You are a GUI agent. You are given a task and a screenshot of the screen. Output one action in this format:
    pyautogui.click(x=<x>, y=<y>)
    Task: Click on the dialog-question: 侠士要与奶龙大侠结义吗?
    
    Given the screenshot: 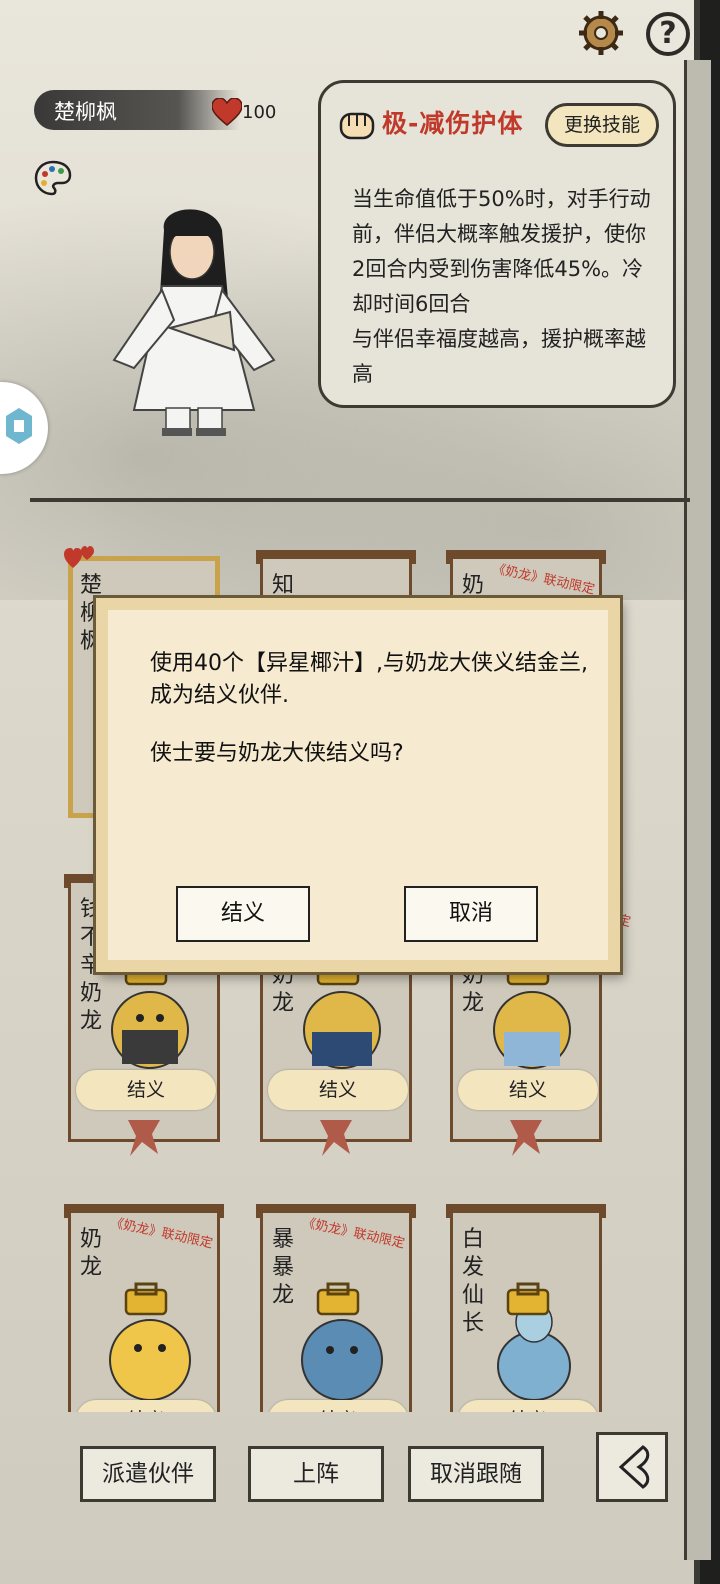 What is the action you would take?
    pyautogui.click(x=277, y=753)
    